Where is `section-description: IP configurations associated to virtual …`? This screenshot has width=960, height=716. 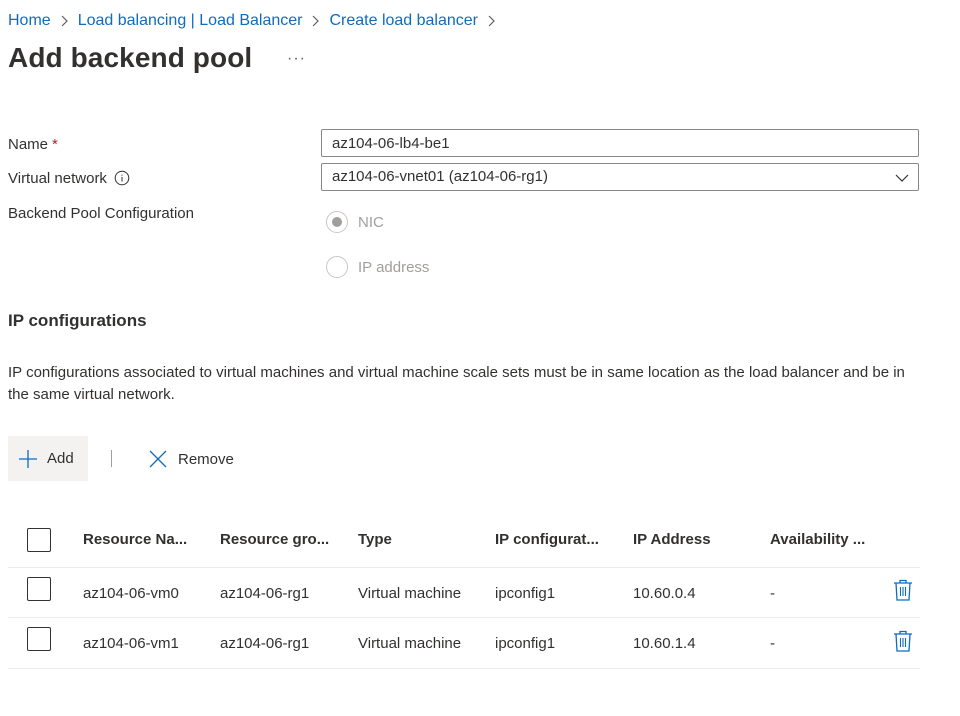
section-description: IP configurations associated to virtual … is located at coordinates (456, 383).